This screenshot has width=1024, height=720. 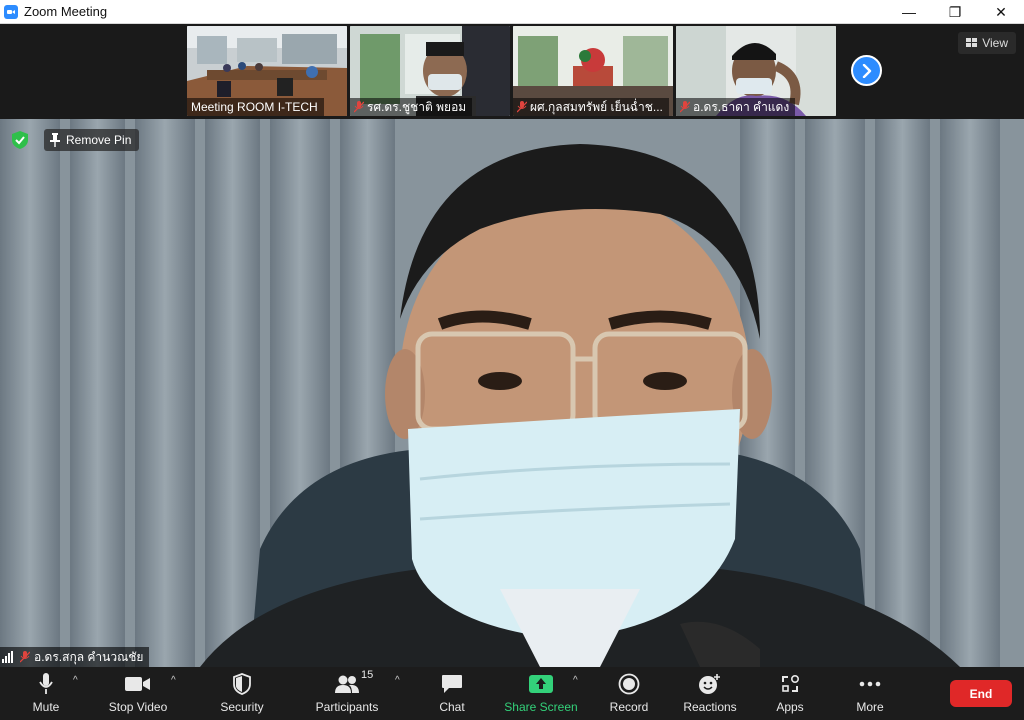 I want to click on apps-icon, so click(x=791, y=683).